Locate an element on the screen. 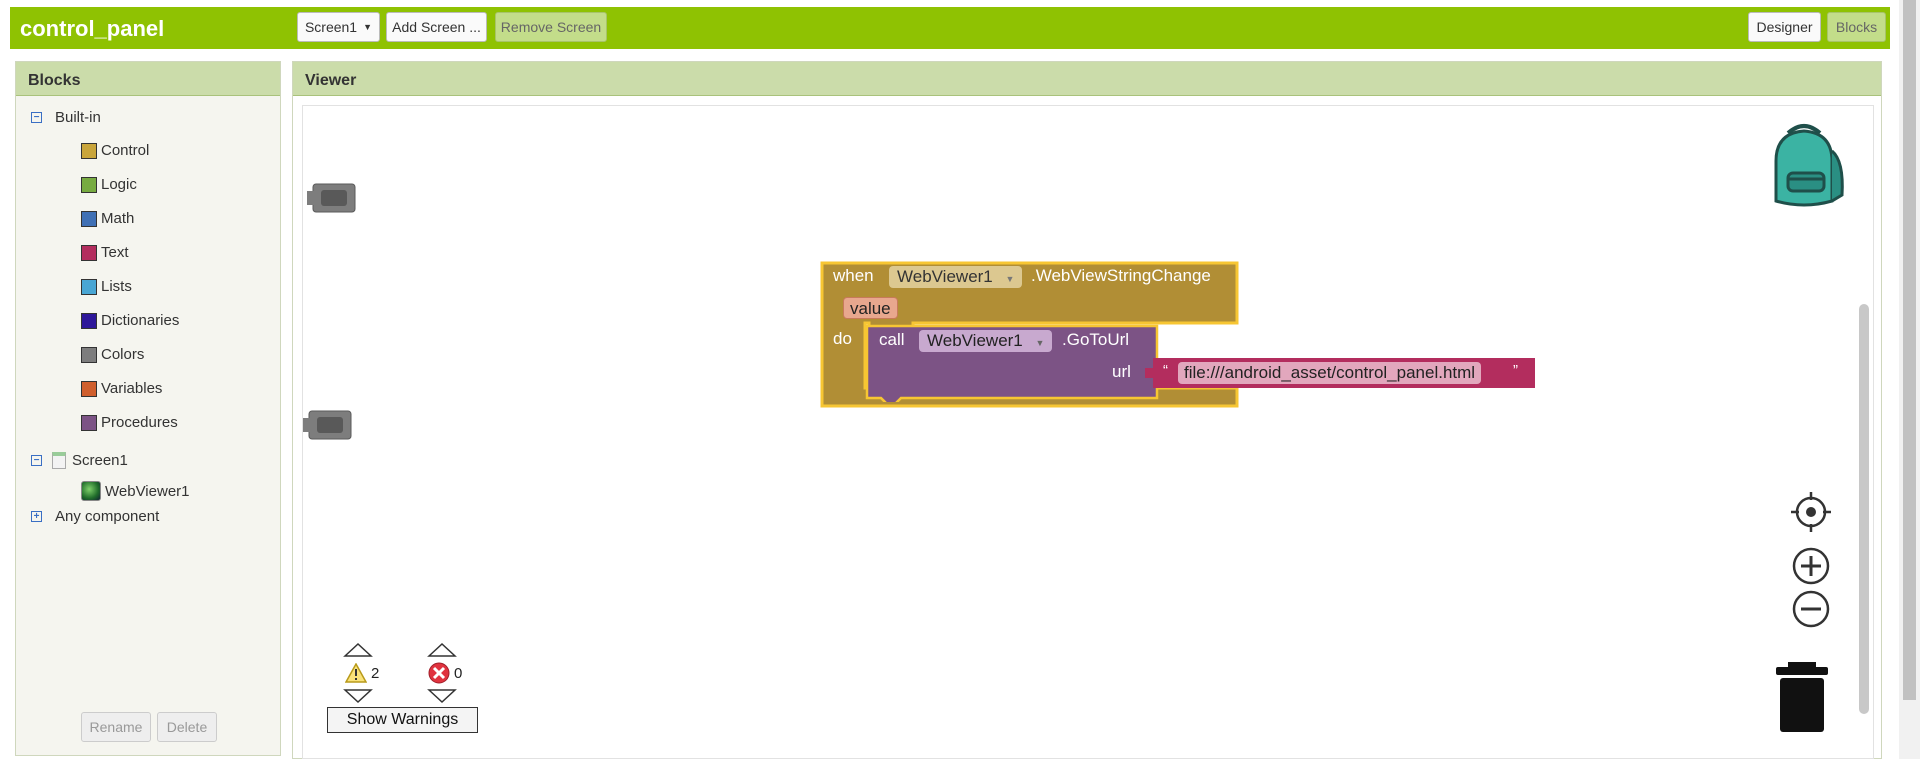 The width and height of the screenshot is (1920, 759). call-keyword: call is located at coordinates (892, 339).